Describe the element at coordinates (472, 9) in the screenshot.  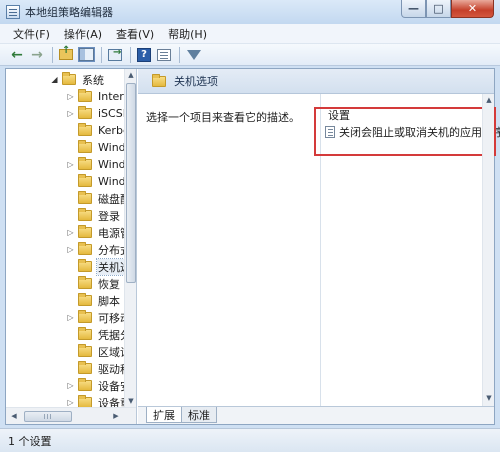
I see `close-button: ✕` at that location.